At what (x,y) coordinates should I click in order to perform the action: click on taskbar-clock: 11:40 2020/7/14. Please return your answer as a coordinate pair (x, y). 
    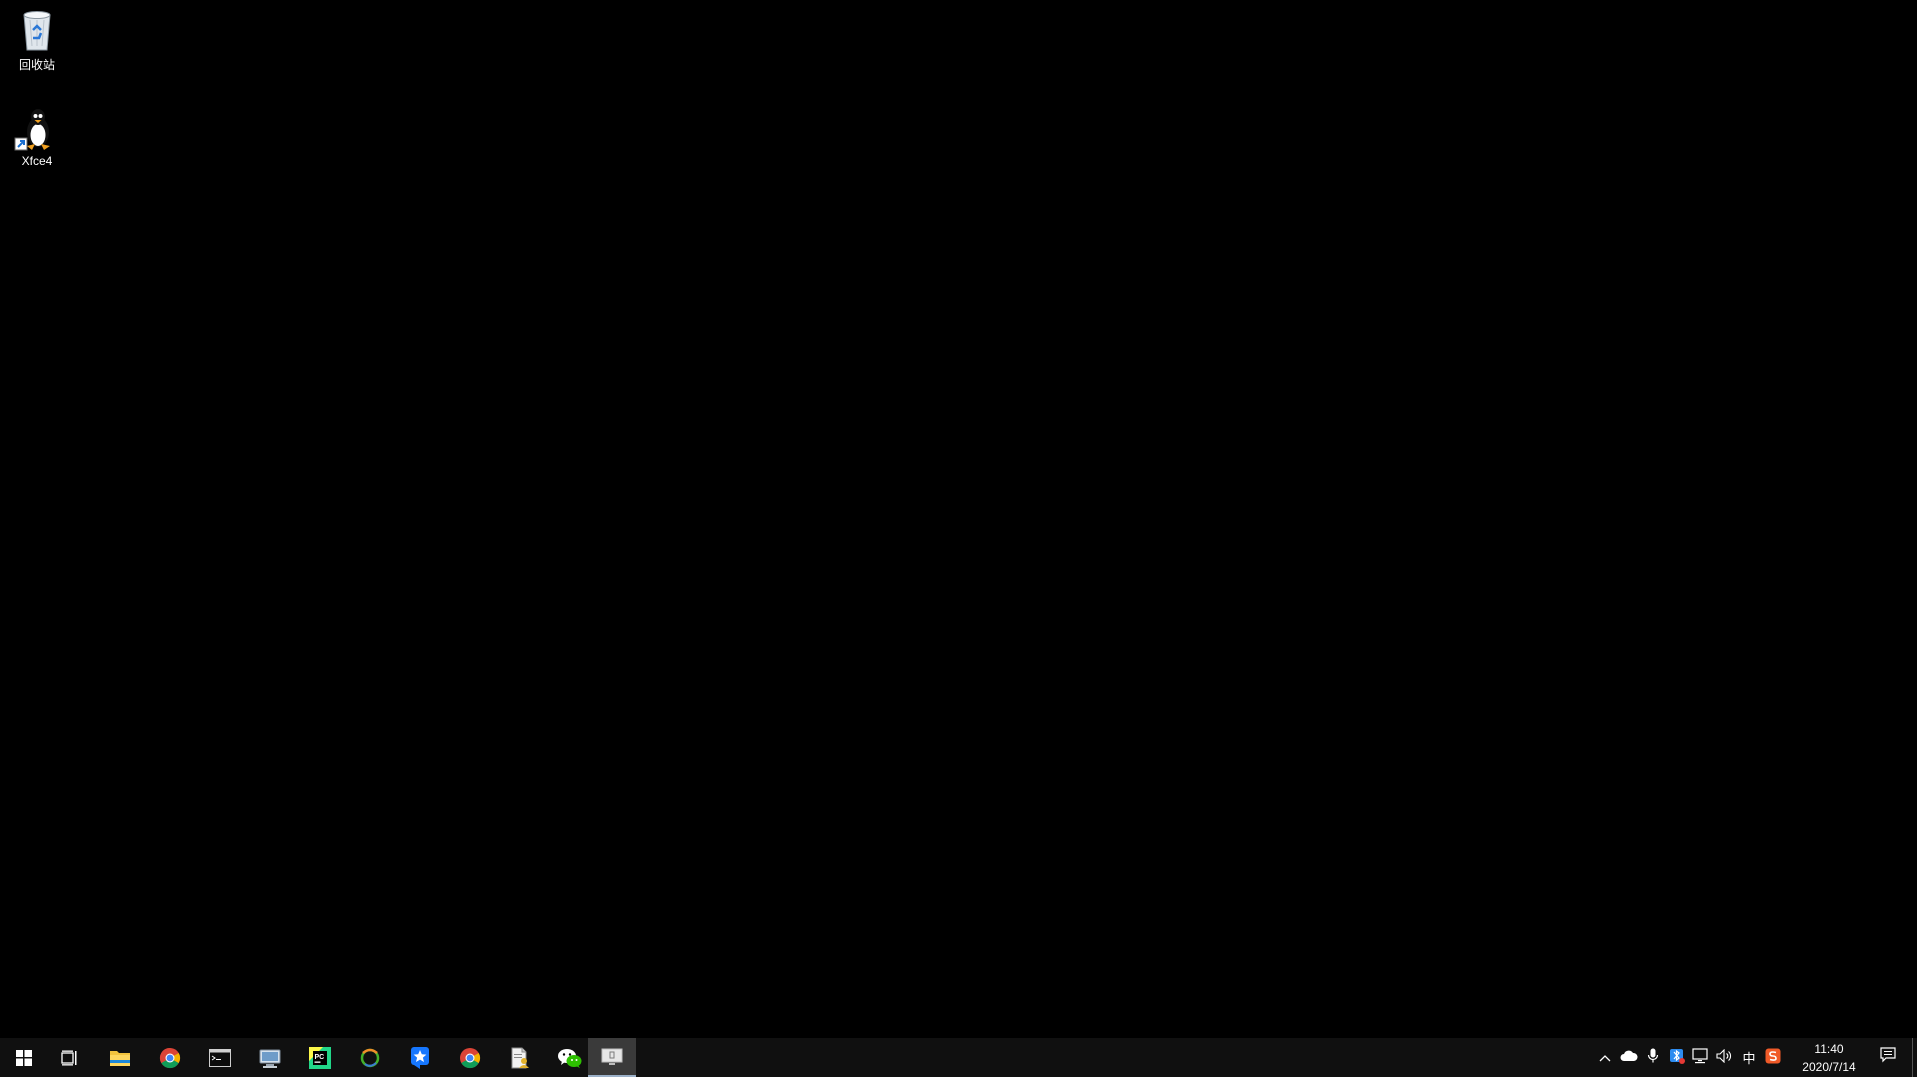
    Looking at the image, I should click on (1829, 1057).